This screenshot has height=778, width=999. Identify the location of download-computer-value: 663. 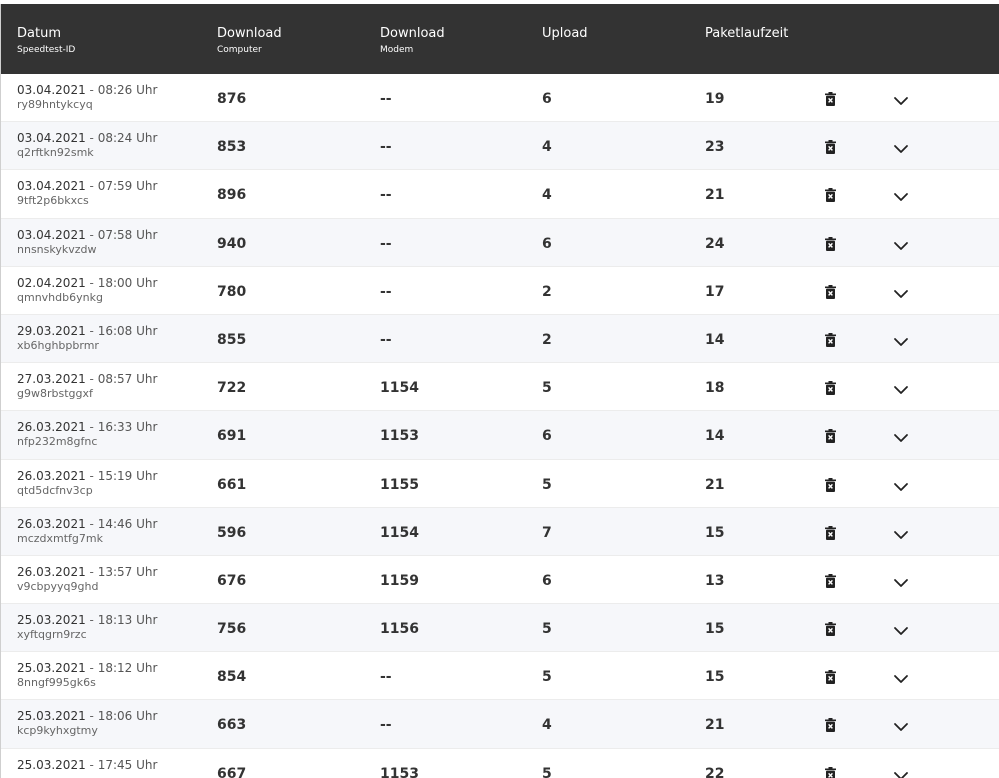
(232, 725).